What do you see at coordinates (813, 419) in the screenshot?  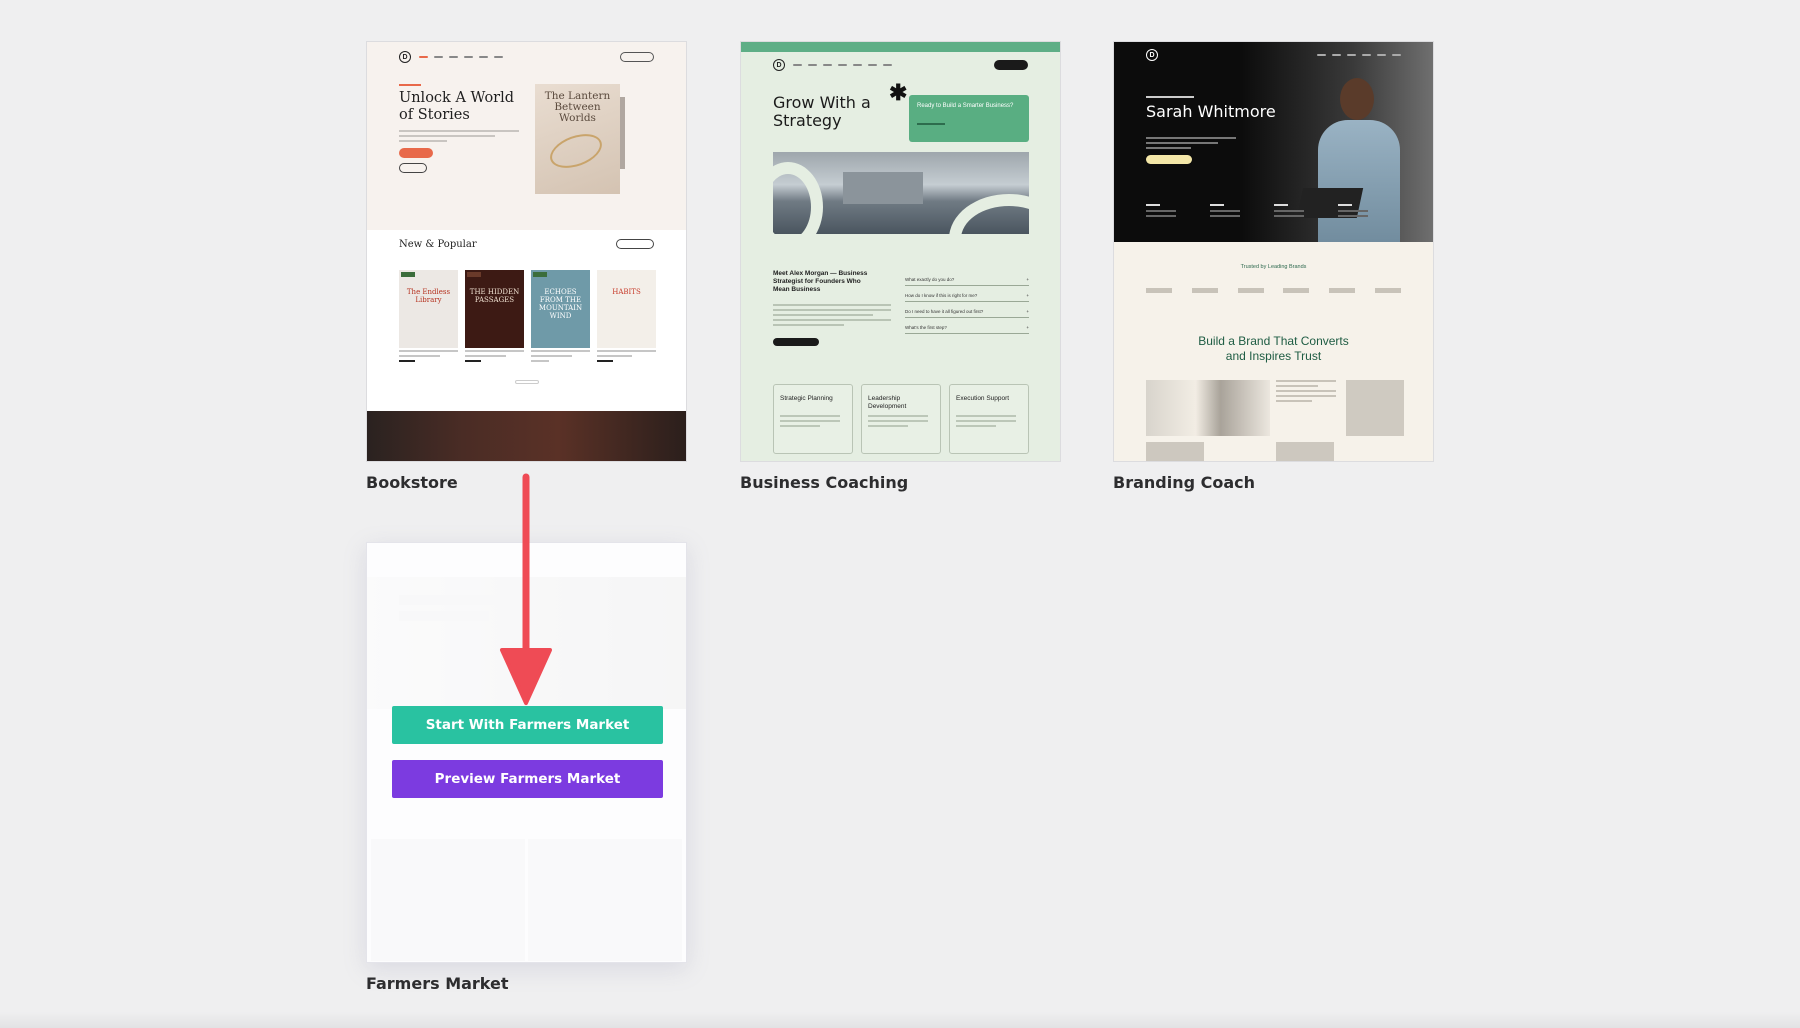 I see `service-card: Strategic Planning` at bounding box center [813, 419].